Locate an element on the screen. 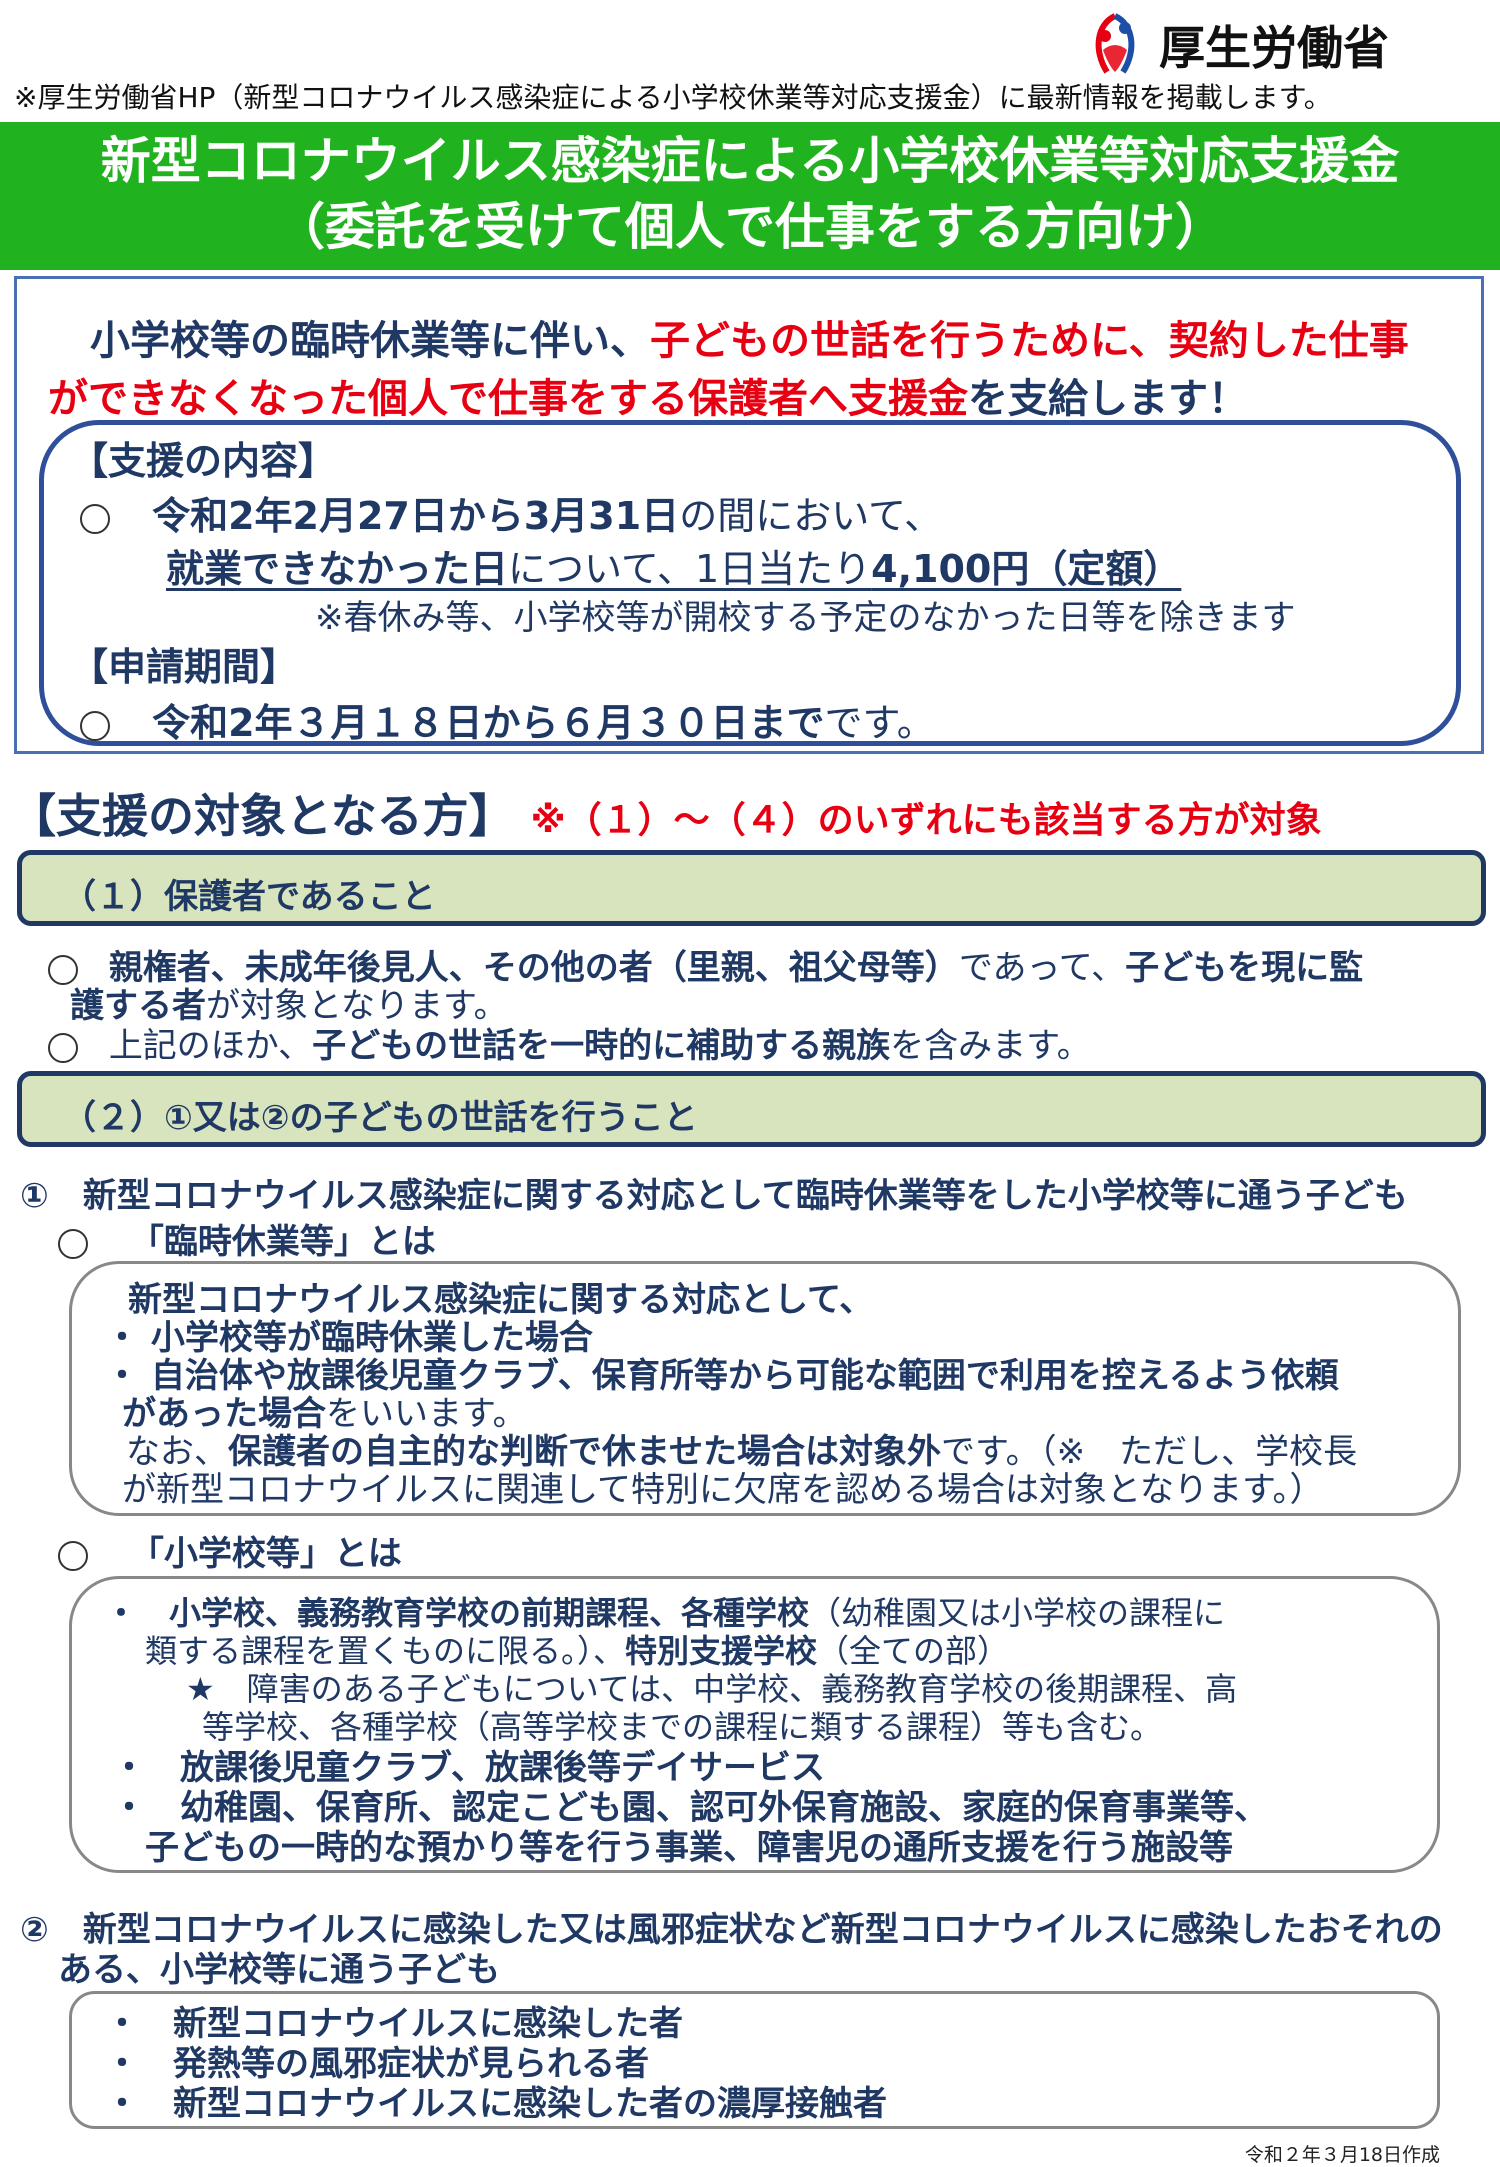 Image resolution: width=1500 pixels, height=2167 pixels. text-segment: 子どもの世話を一時的に補助する親族 is located at coordinates (601, 1046).